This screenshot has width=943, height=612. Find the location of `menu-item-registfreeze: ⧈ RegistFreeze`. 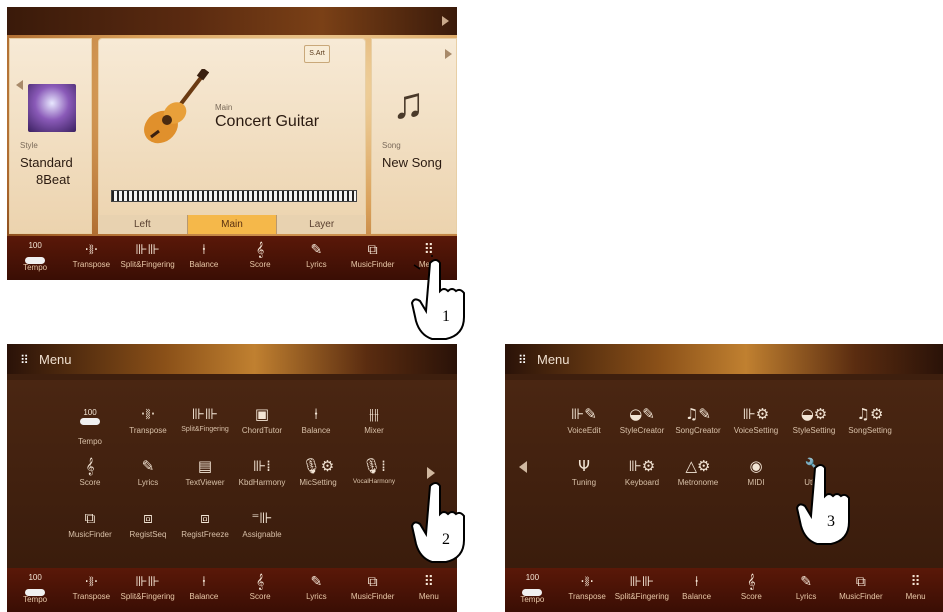

menu-item-registfreeze: ⧈ RegistFreeze is located at coordinates (205, 522).